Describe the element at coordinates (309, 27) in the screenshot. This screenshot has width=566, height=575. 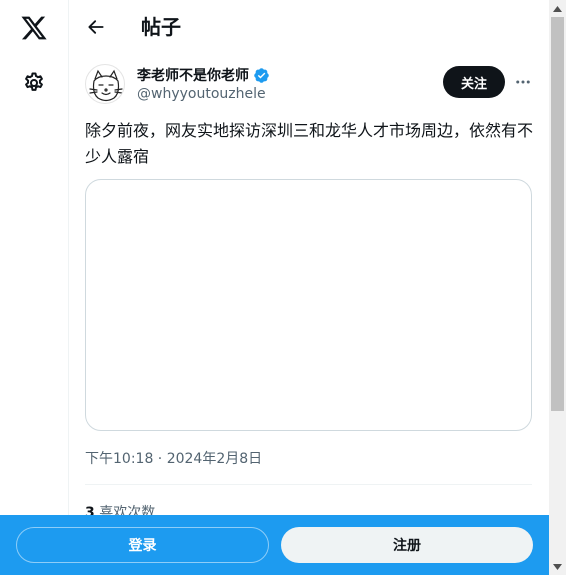
I see `post-header: 帖子` at that location.